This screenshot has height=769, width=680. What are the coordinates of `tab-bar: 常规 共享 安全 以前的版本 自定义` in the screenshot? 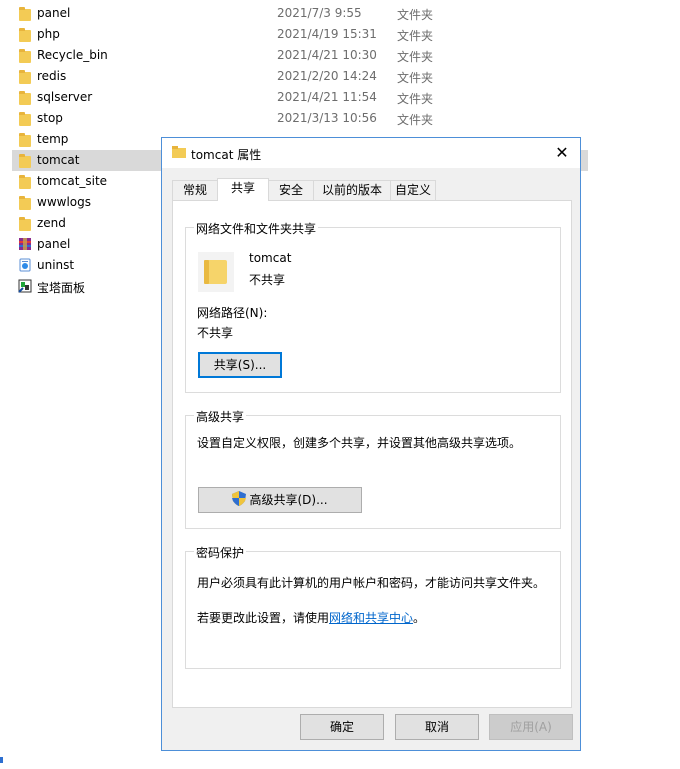 It's located at (372, 189).